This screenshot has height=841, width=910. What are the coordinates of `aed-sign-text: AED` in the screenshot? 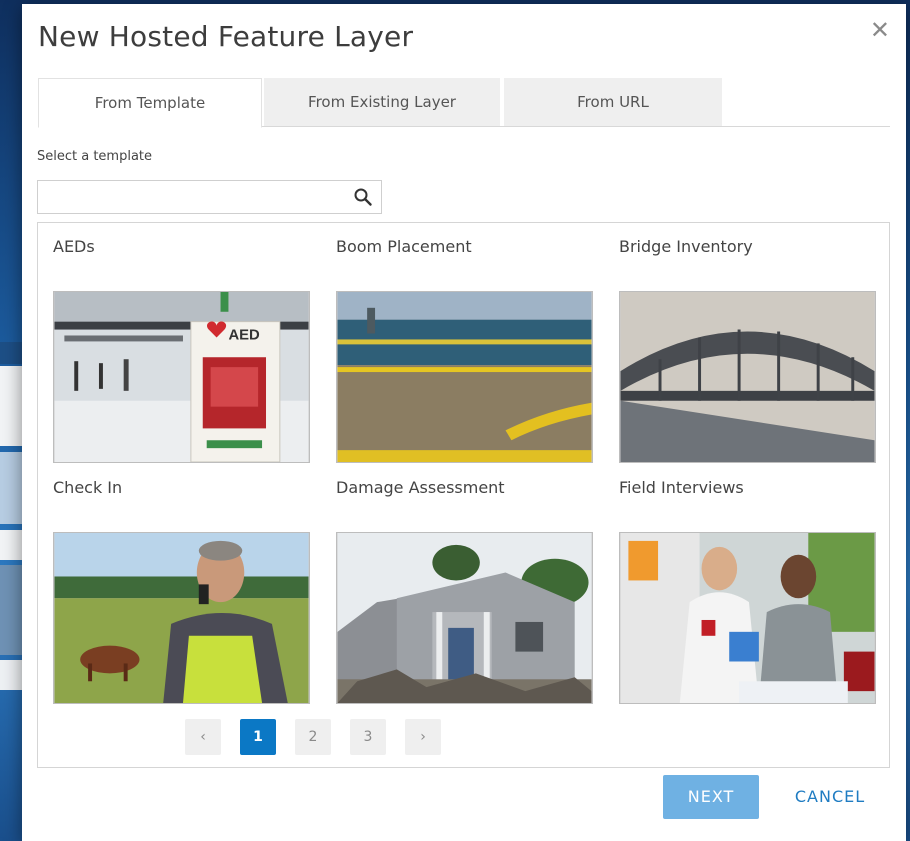 It's located at (244, 335).